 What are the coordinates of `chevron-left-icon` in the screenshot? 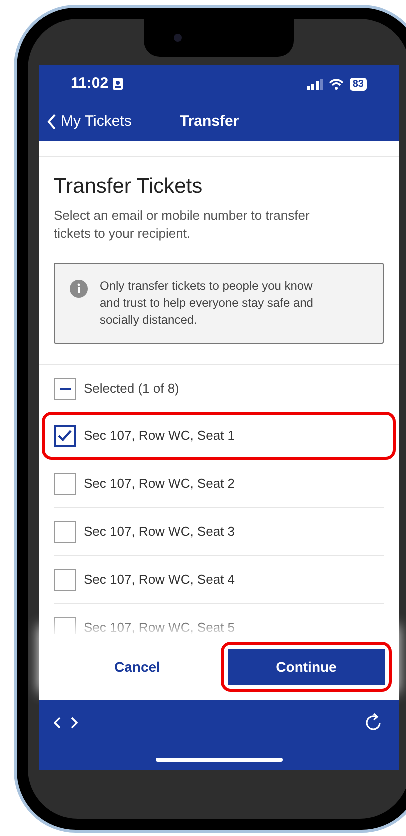 It's located at (52, 122).